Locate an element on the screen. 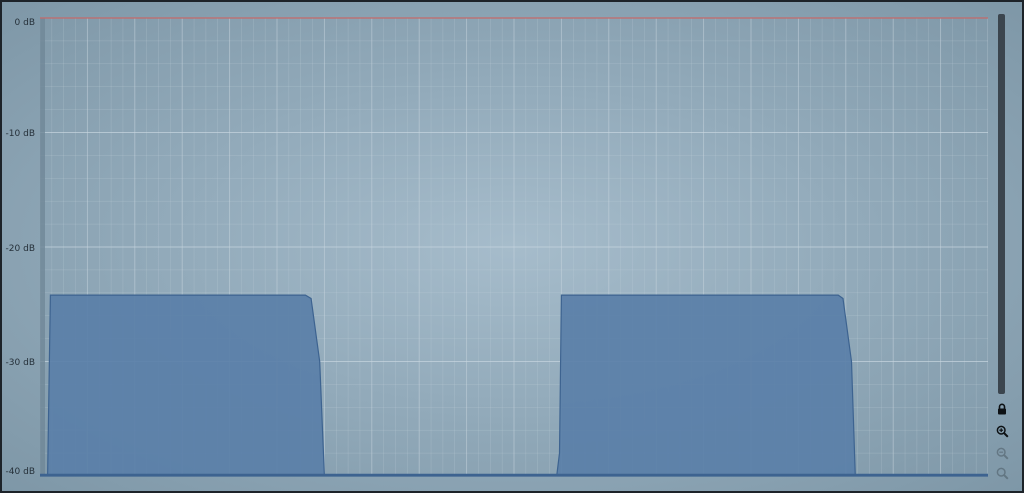 The height and width of the screenshot is (493, 1024). zoom-in-icon is located at coordinates (1002, 431).